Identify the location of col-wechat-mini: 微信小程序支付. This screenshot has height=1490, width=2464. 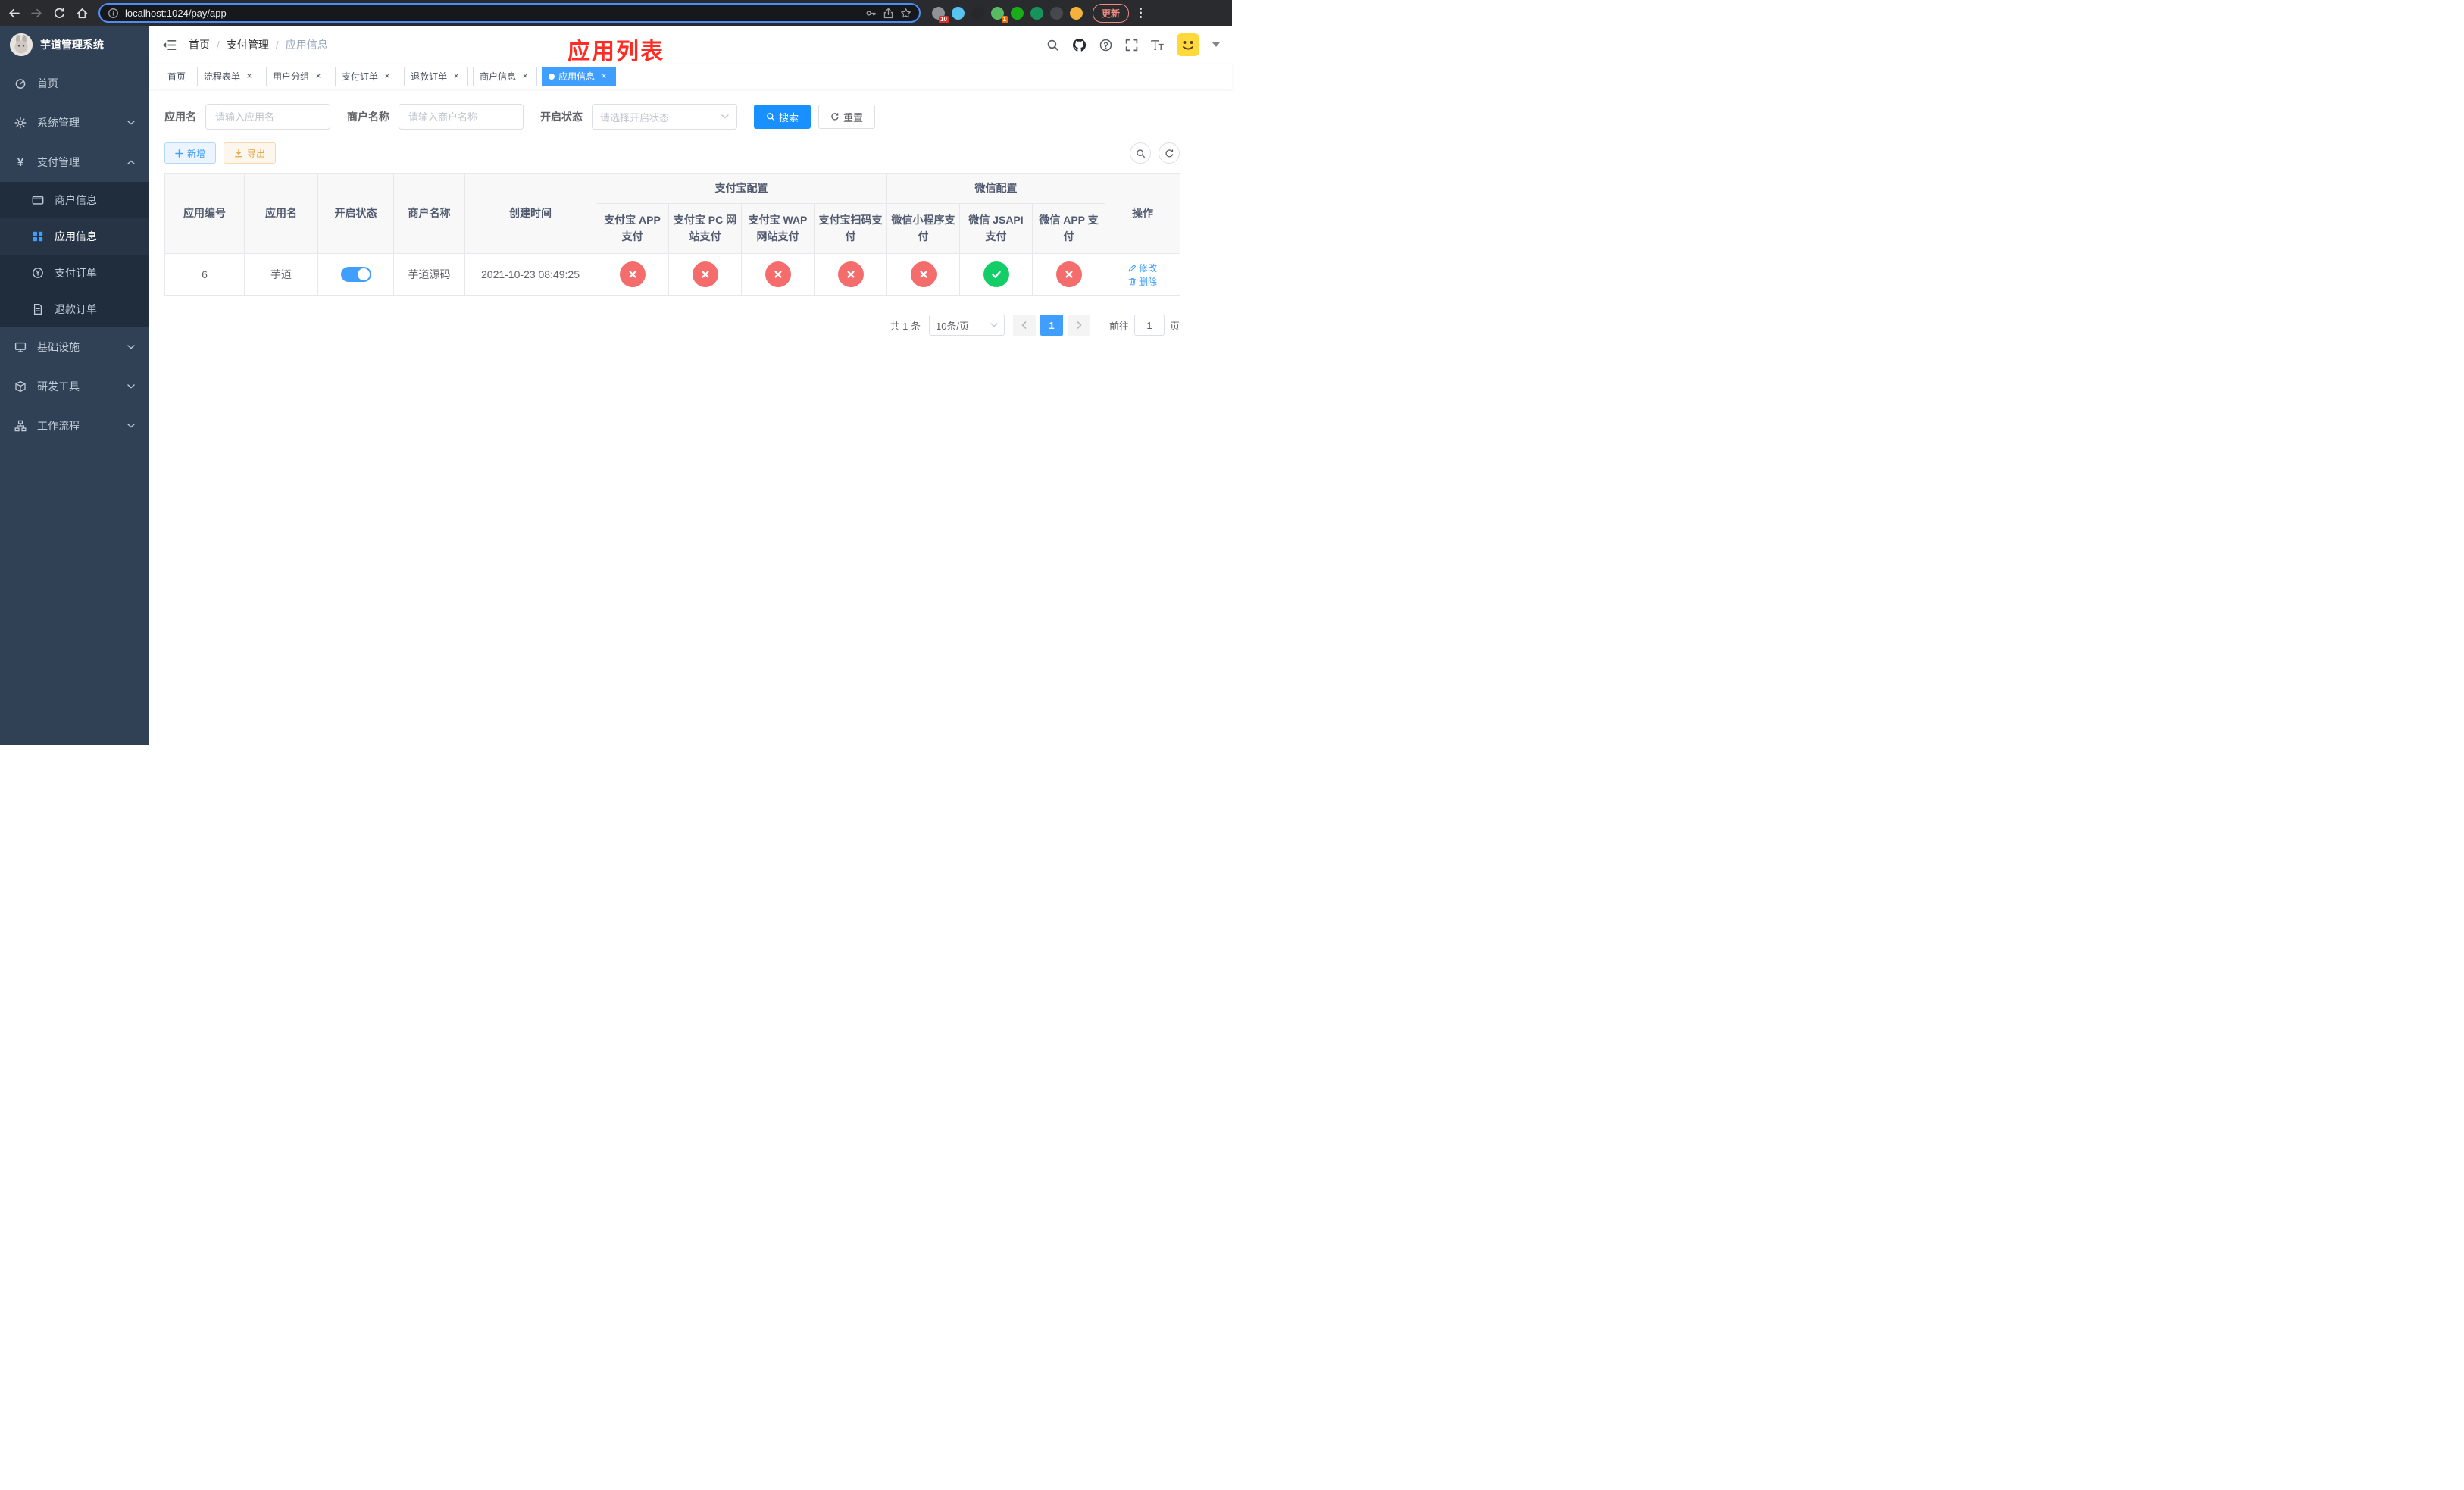
(923, 228).